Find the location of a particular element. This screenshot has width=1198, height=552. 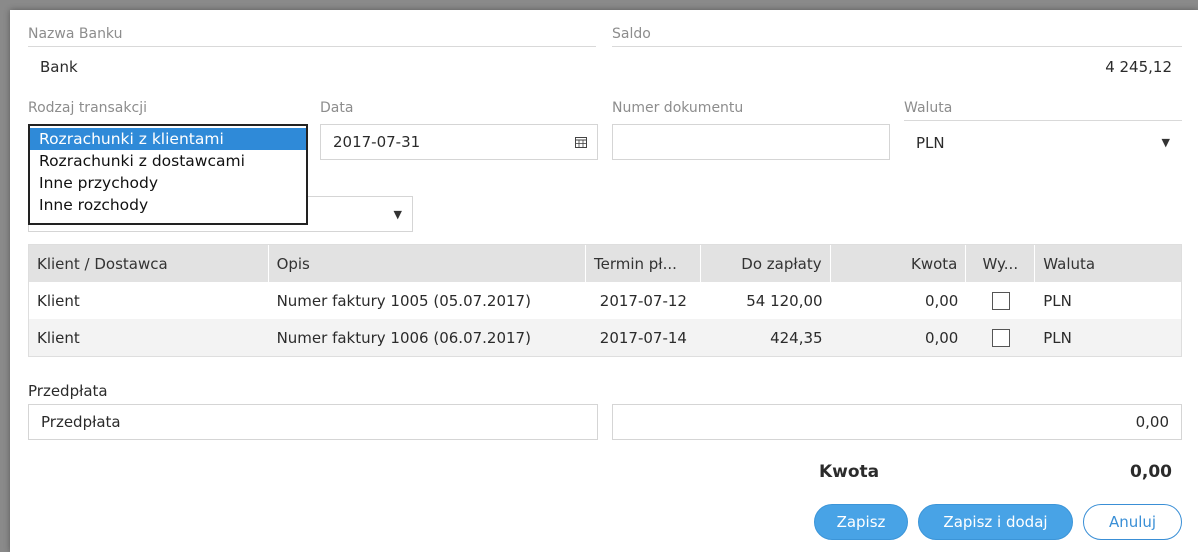

transaction-type-label: Rodzaj transakcji is located at coordinates (87, 108).